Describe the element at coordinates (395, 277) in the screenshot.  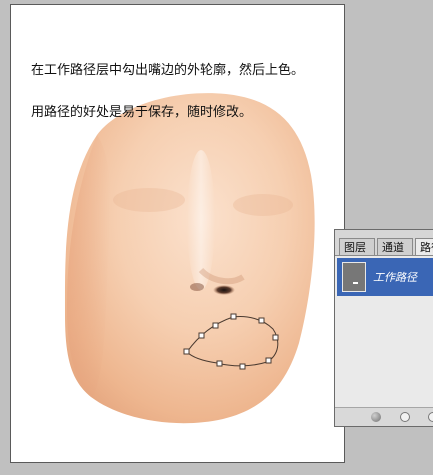
I see `path-label: 工作路径` at that location.